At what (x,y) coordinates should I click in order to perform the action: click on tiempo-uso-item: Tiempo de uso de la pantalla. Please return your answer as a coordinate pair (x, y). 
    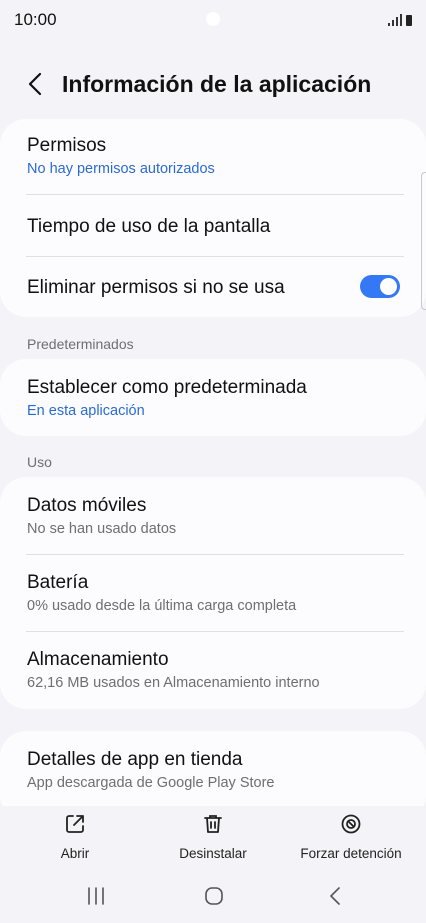
    Looking at the image, I should click on (213, 226).